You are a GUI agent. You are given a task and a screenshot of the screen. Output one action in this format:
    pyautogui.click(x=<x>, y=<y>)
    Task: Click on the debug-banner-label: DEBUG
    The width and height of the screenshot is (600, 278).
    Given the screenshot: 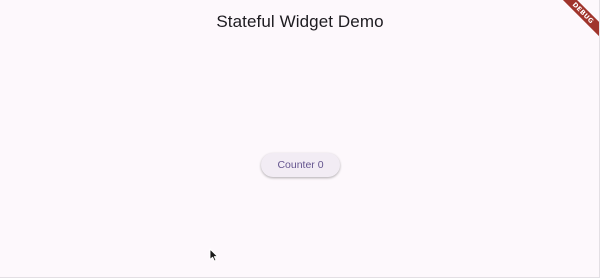 What is the action you would take?
    pyautogui.click(x=578, y=20)
    